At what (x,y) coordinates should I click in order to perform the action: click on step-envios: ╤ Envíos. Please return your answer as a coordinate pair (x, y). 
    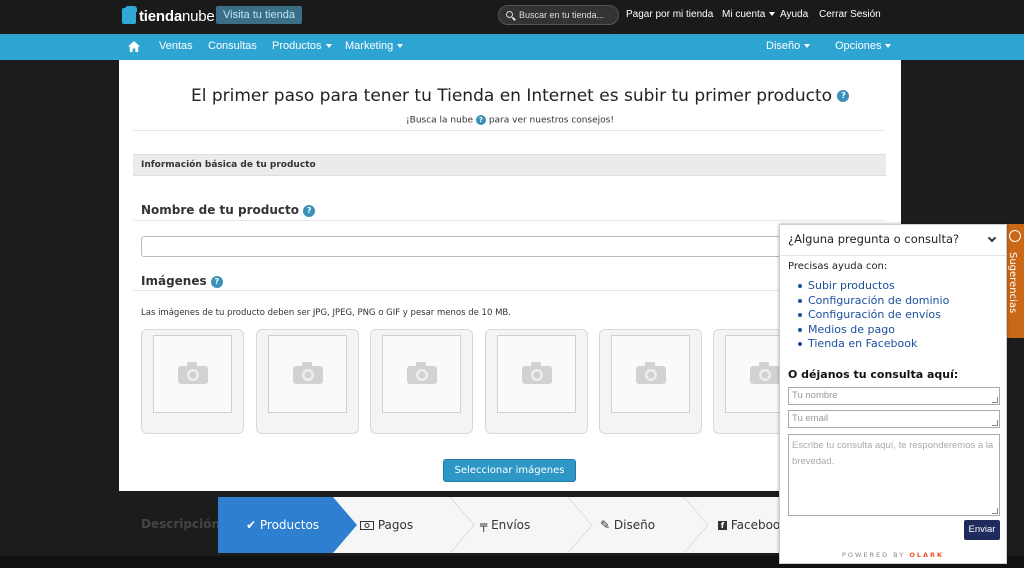
    Looking at the image, I should click on (505, 525).